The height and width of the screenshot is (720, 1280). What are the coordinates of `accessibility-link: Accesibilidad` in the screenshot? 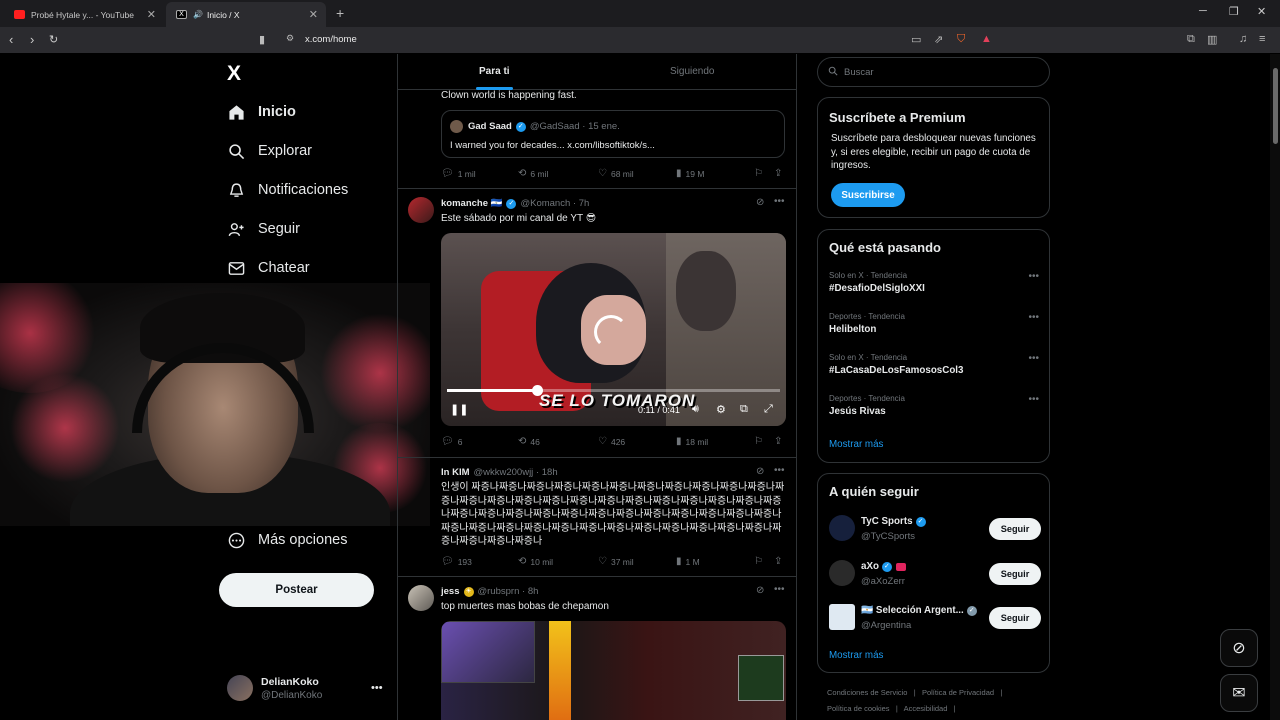 It's located at (926, 708).